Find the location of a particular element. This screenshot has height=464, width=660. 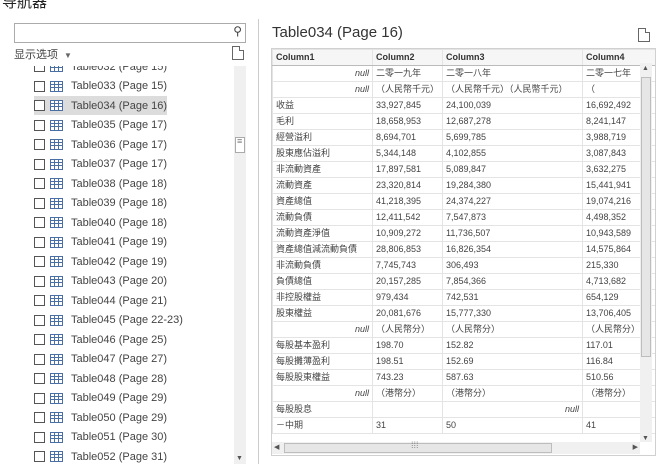

table-row: 資產總值 41,218,395 24,374,227 19,074,216 is located at coordinates (463, 201).